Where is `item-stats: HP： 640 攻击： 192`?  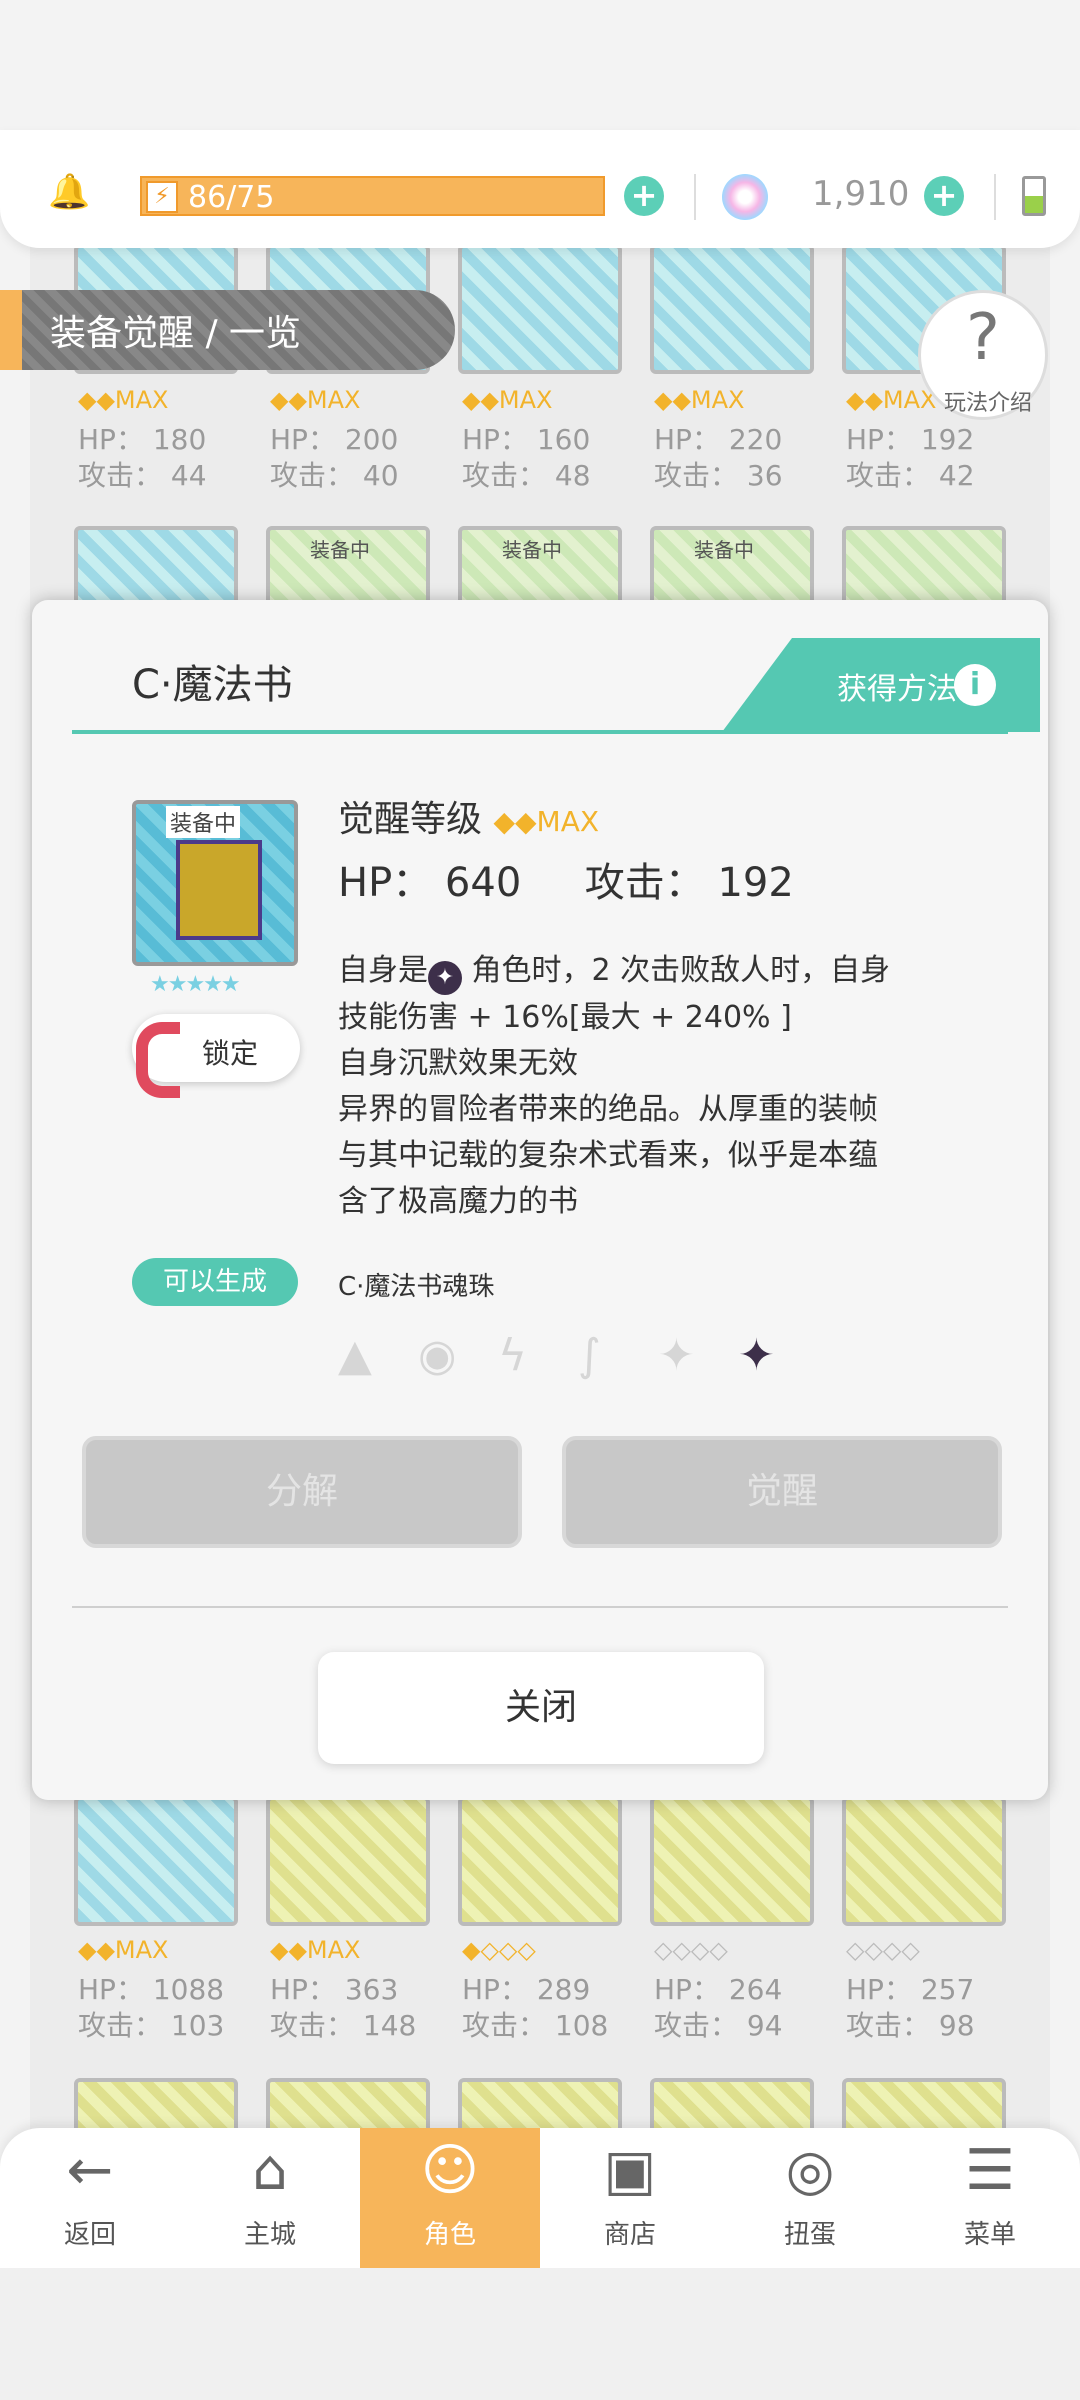 item-stats: HP： 640 攻击： 192 is located at coordinates (566, 879).